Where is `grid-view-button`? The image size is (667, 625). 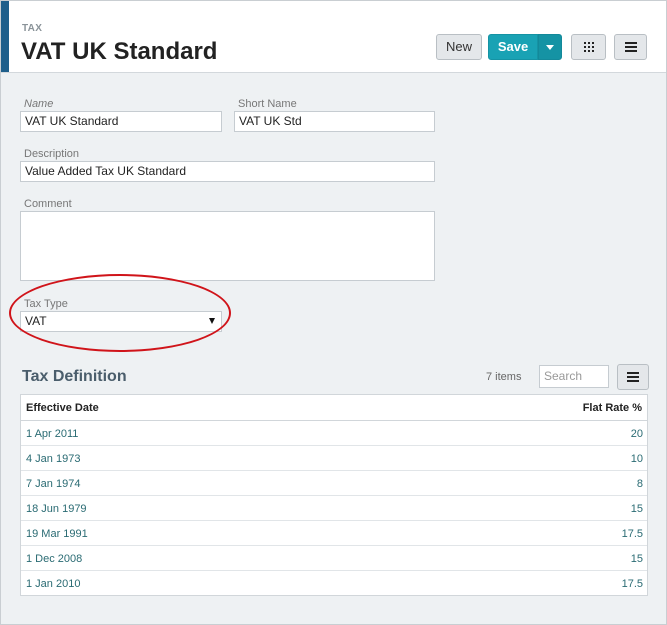
grid-view-button is located at coordinates (588, 47).